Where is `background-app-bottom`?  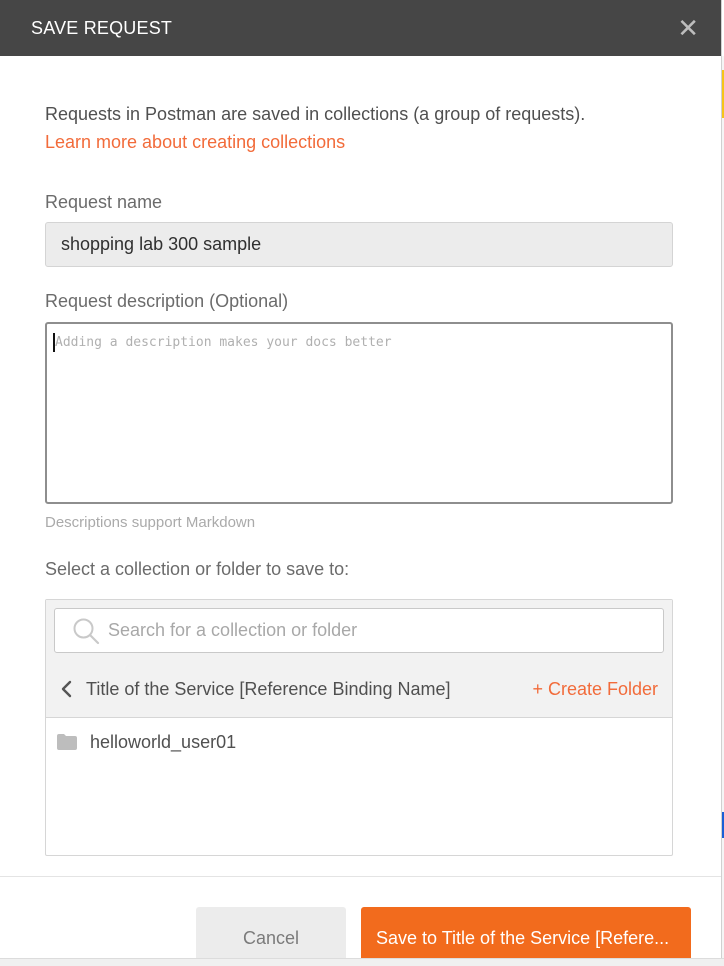
background-app-bottom is located at coordinates (362, 962).